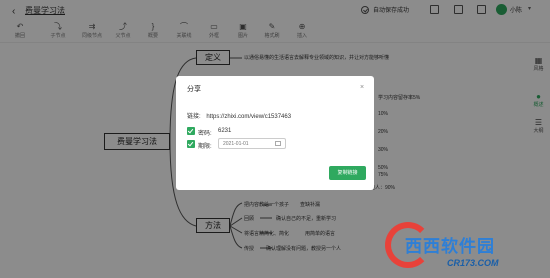  I want to click on password-label: 密码:, so click(205, 134).